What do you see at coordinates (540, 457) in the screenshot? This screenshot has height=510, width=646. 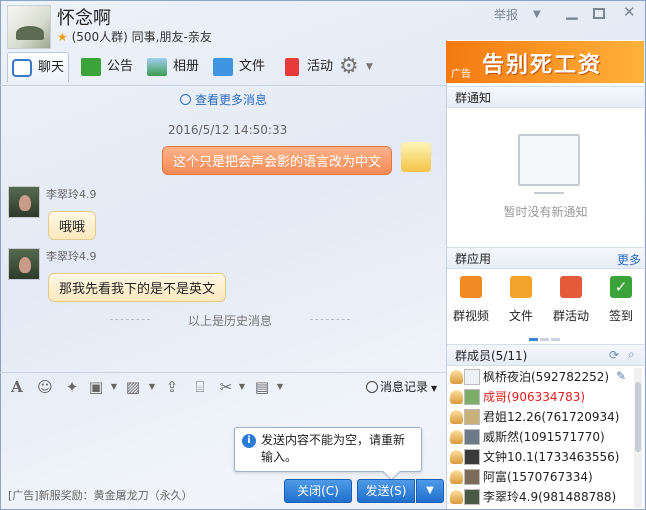 I see `member-item: 文钟10.1(1733463556)` at bounding box center [540, 457].